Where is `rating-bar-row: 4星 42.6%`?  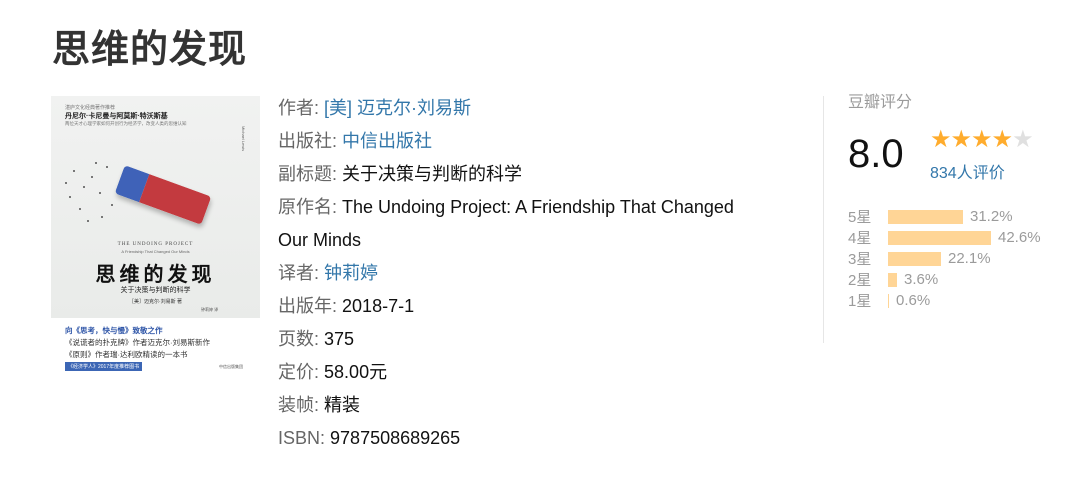
rating-bar-row: 4星 42.6% is located at coordinates (944, 237).